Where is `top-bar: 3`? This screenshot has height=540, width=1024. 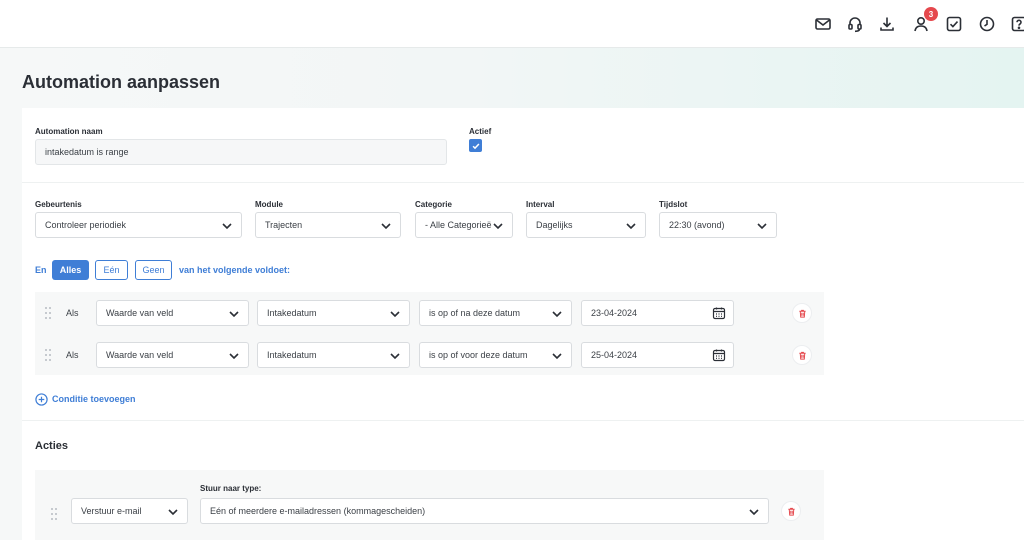 top-bar: 3 is located at coordinates (512, 24).